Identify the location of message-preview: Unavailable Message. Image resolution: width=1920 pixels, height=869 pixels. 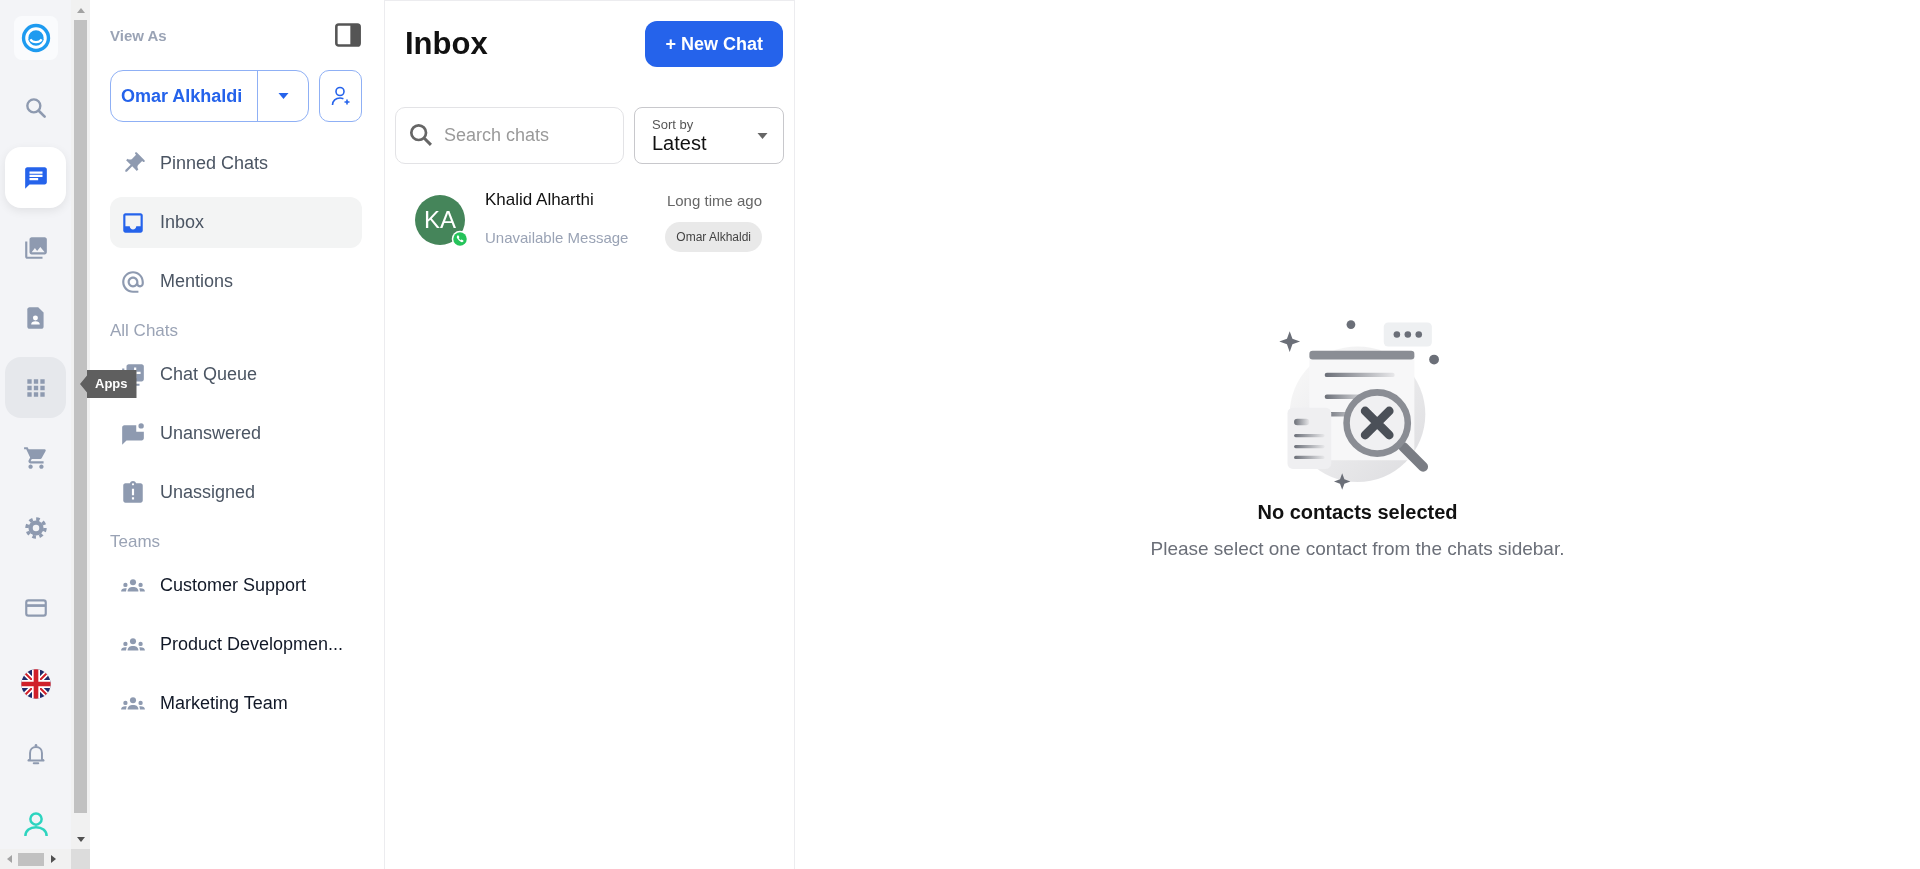
(557, 237).